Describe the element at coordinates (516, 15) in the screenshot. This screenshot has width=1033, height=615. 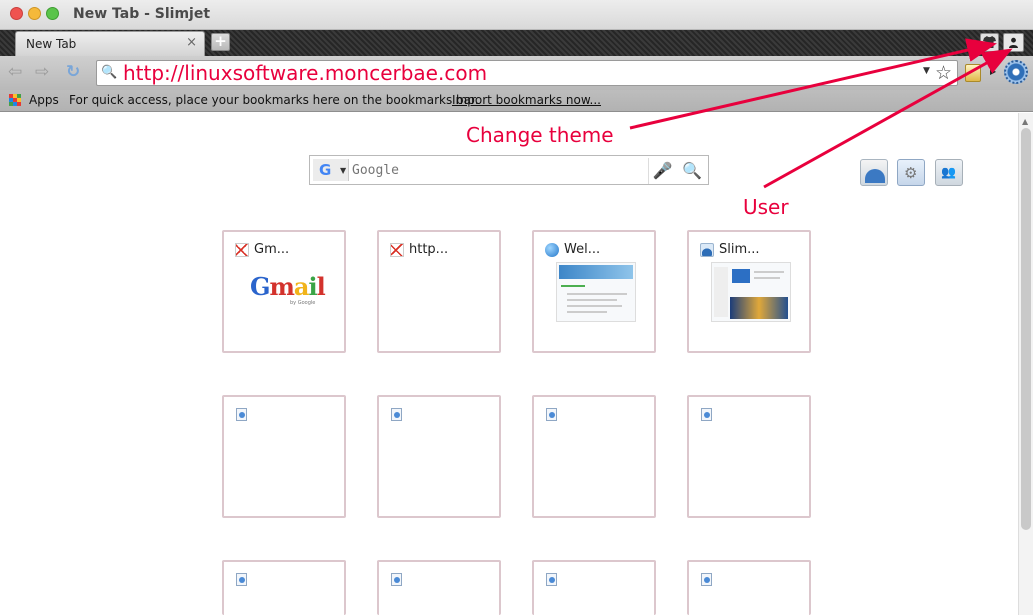
I see `title-bar: New Tab - Slimjet` at that location.